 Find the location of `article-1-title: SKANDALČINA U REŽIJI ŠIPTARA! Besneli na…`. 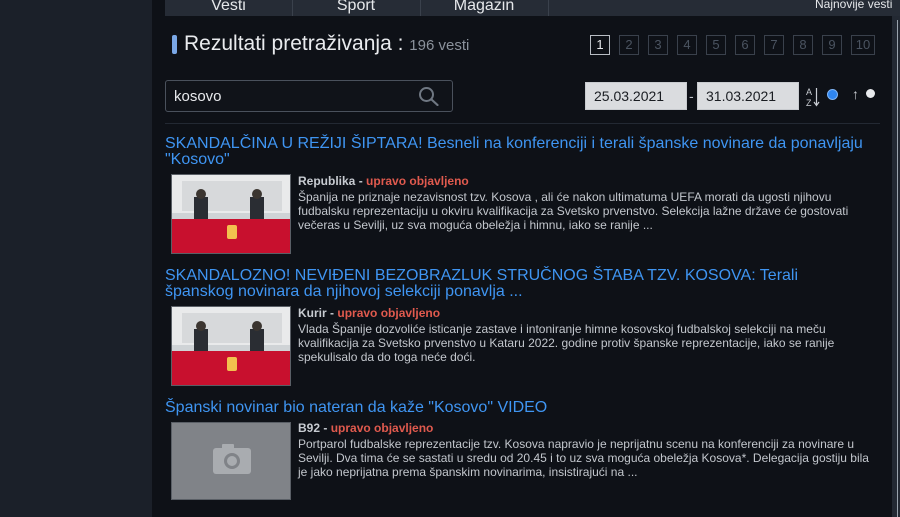

article-1-title: SKANDALČINA U REŽIJI ŠIPTARA! Besneli na… is located at coordinates (515, 152).